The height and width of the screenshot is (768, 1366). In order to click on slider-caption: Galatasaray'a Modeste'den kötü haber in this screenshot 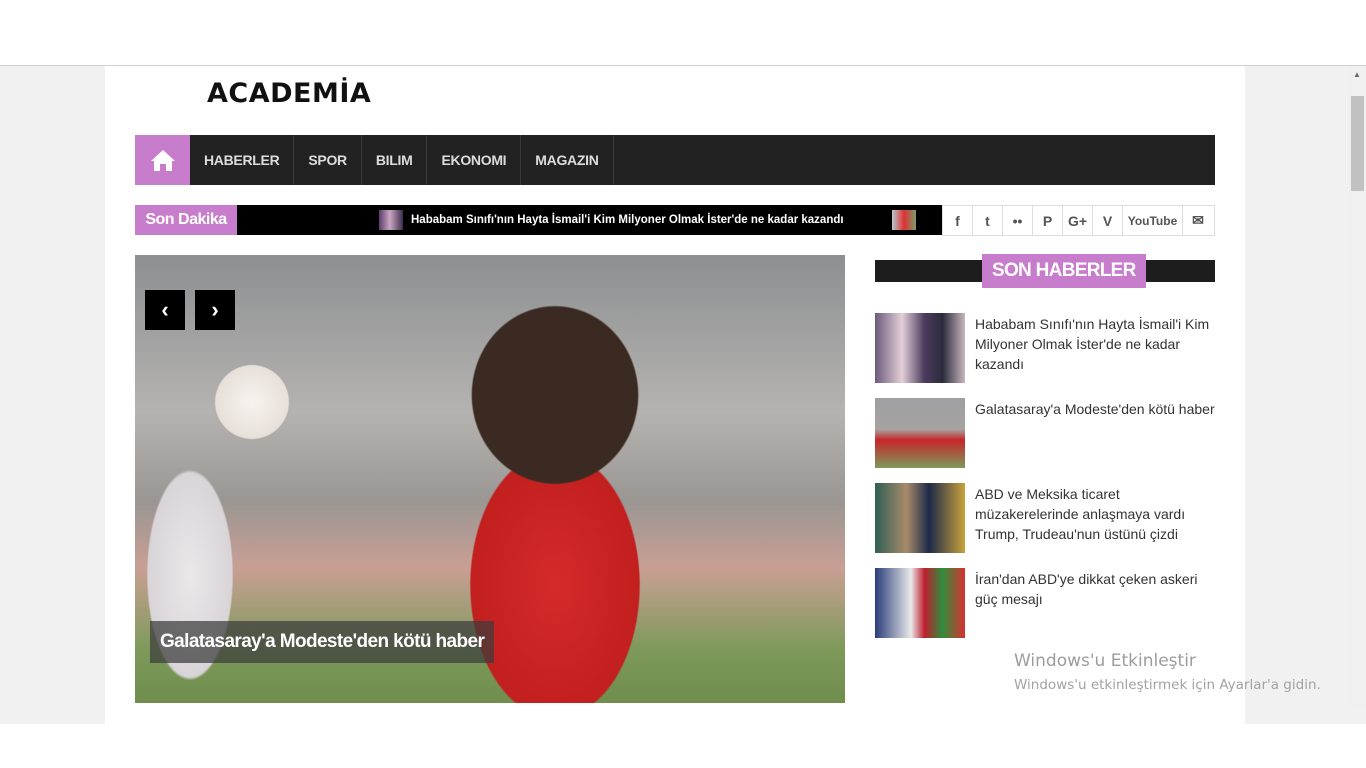, I will do `click(322, 642)`.